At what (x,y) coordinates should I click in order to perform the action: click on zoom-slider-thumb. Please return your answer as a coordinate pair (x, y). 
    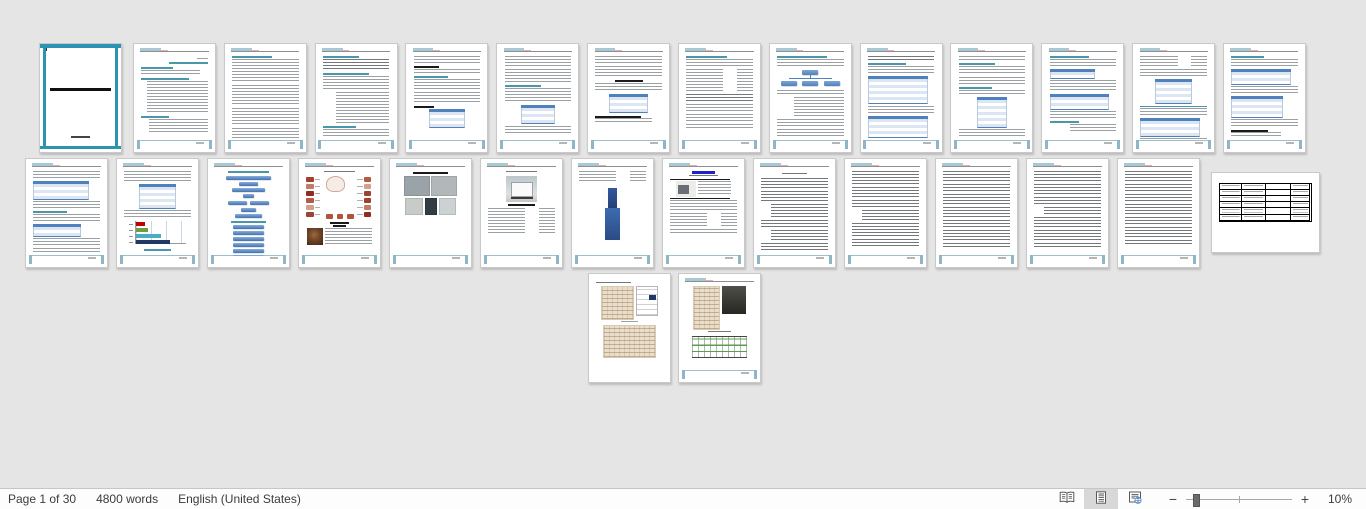
    Looking at the image, I should click on (1197, 500).